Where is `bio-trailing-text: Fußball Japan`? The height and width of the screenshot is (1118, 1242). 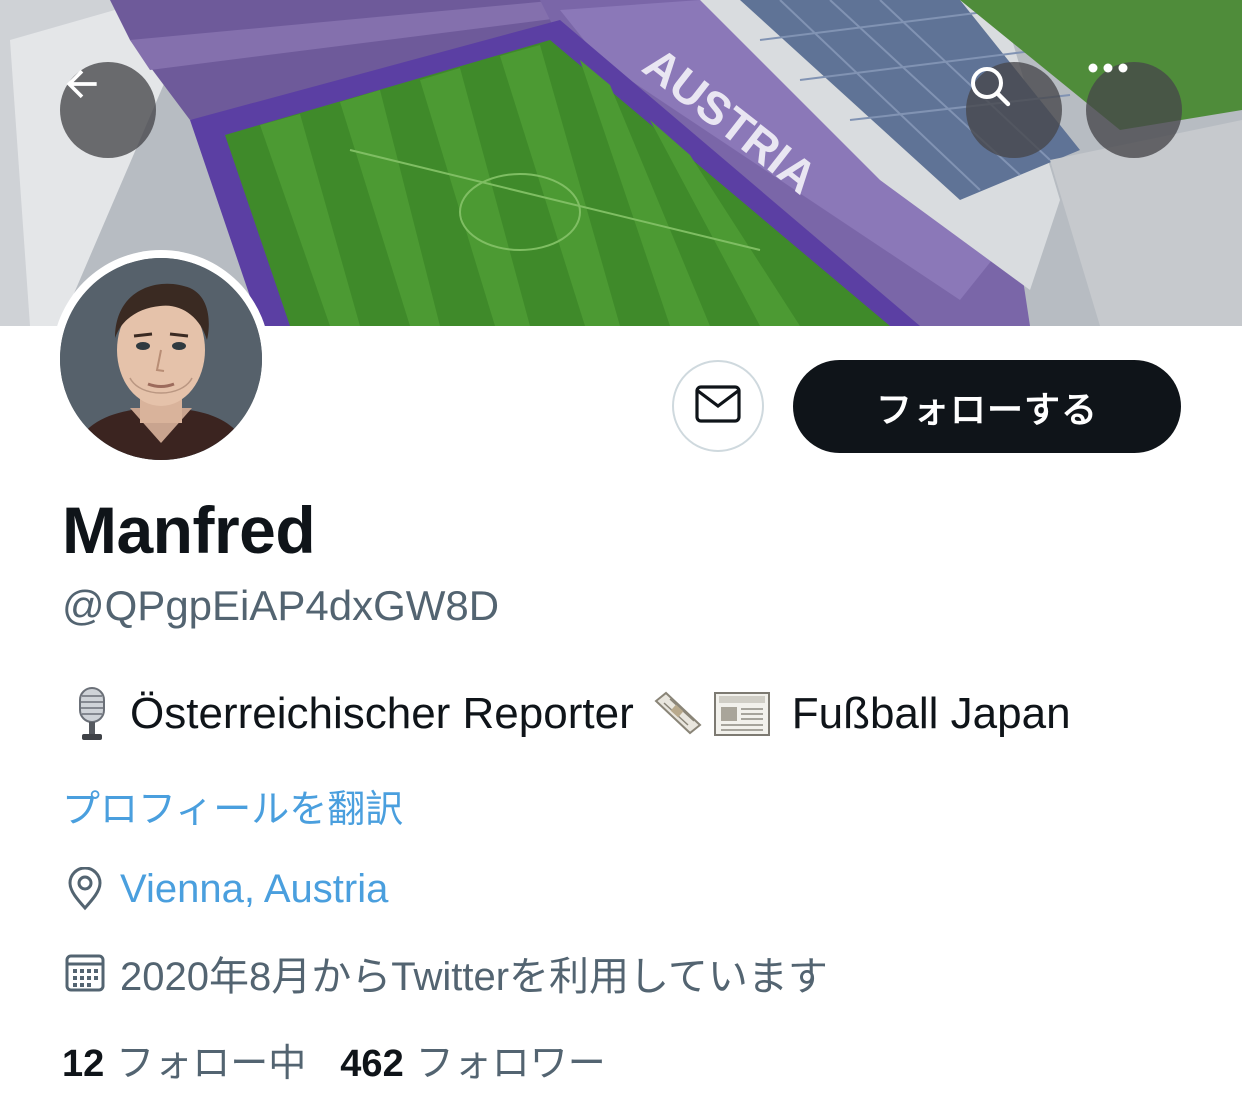 bio-trailing-text: Fußball Japan is located at coordinates (931, 713).